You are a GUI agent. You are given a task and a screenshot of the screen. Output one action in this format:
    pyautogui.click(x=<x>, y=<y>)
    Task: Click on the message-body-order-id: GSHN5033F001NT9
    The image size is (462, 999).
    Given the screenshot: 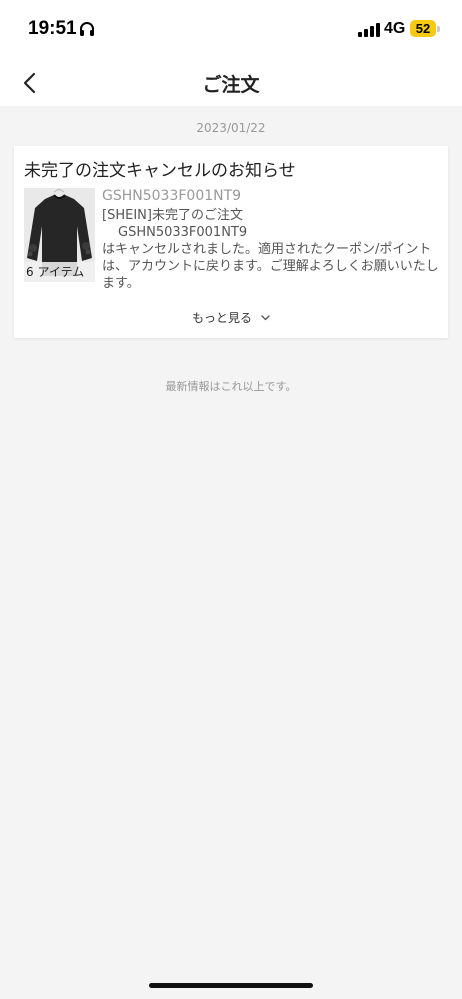 What is the action you would take?
    pyautogui.click(x=183, y=232)
    